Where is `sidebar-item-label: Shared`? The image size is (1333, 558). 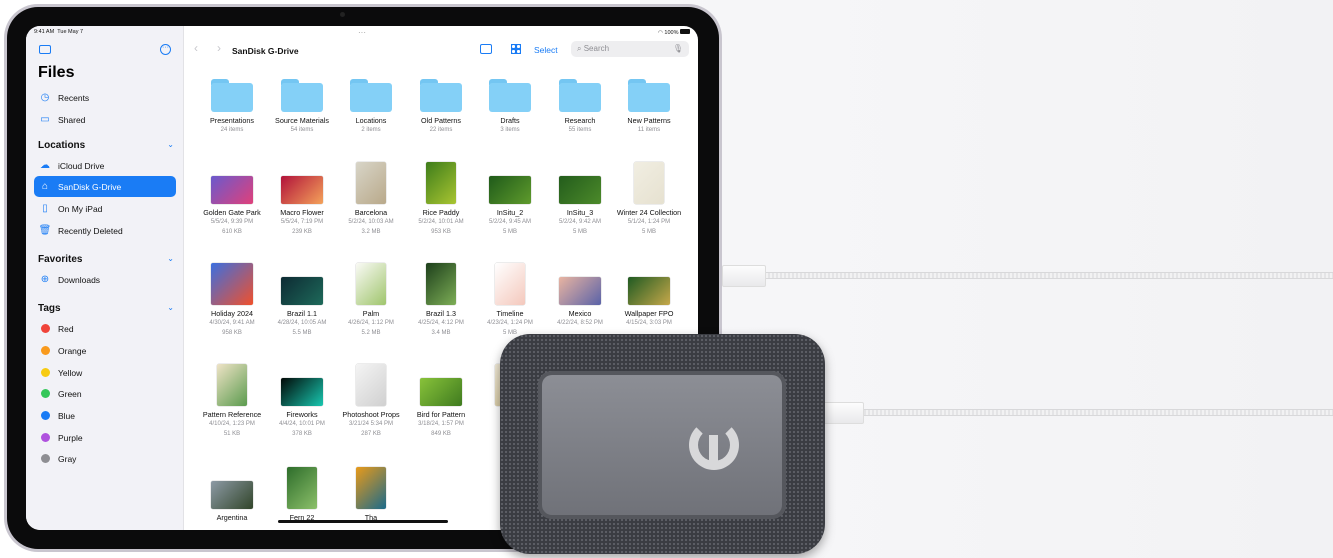 sidebar-item-label: Shared is located at coordinates (72, 119).